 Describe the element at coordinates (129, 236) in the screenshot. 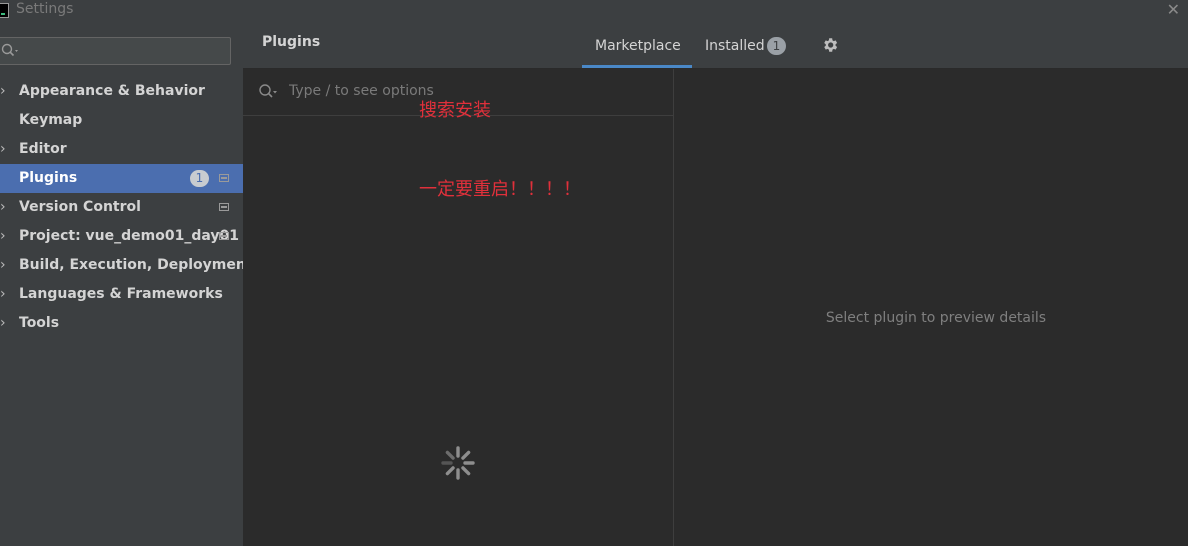

I see `sidebar-item-label: Project: vue_demo01_day01` at that location.